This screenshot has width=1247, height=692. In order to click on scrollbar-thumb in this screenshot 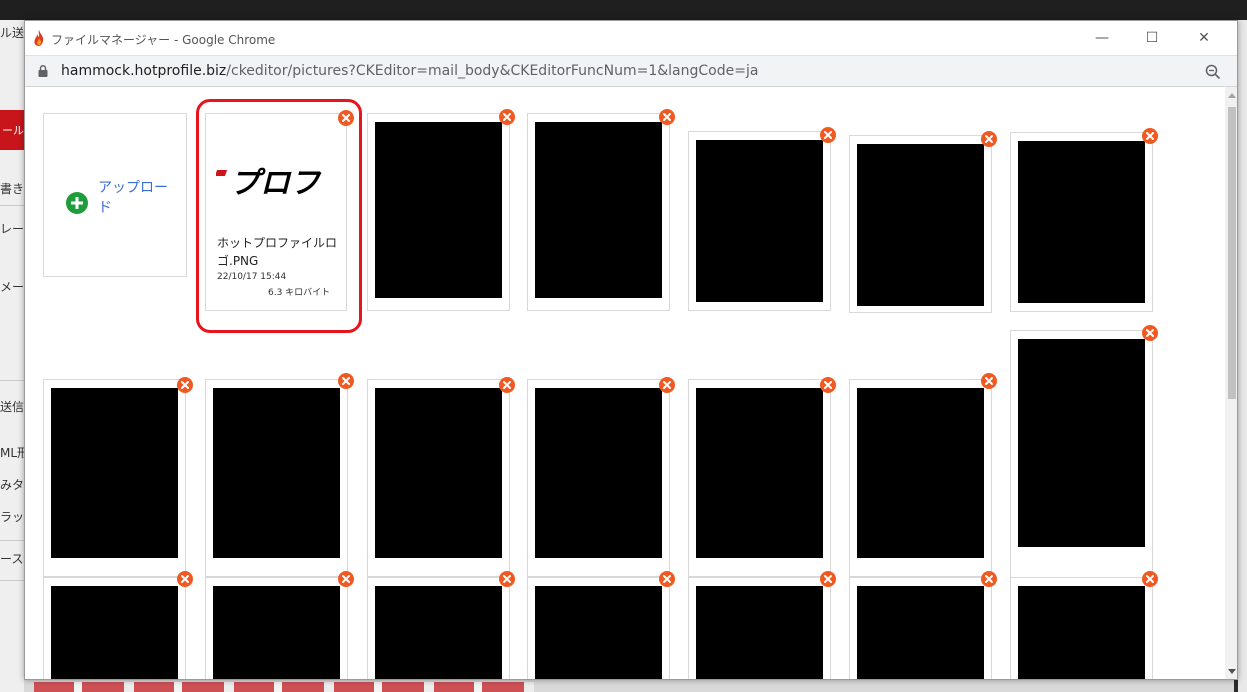, I will do `click(1232, 253)`.